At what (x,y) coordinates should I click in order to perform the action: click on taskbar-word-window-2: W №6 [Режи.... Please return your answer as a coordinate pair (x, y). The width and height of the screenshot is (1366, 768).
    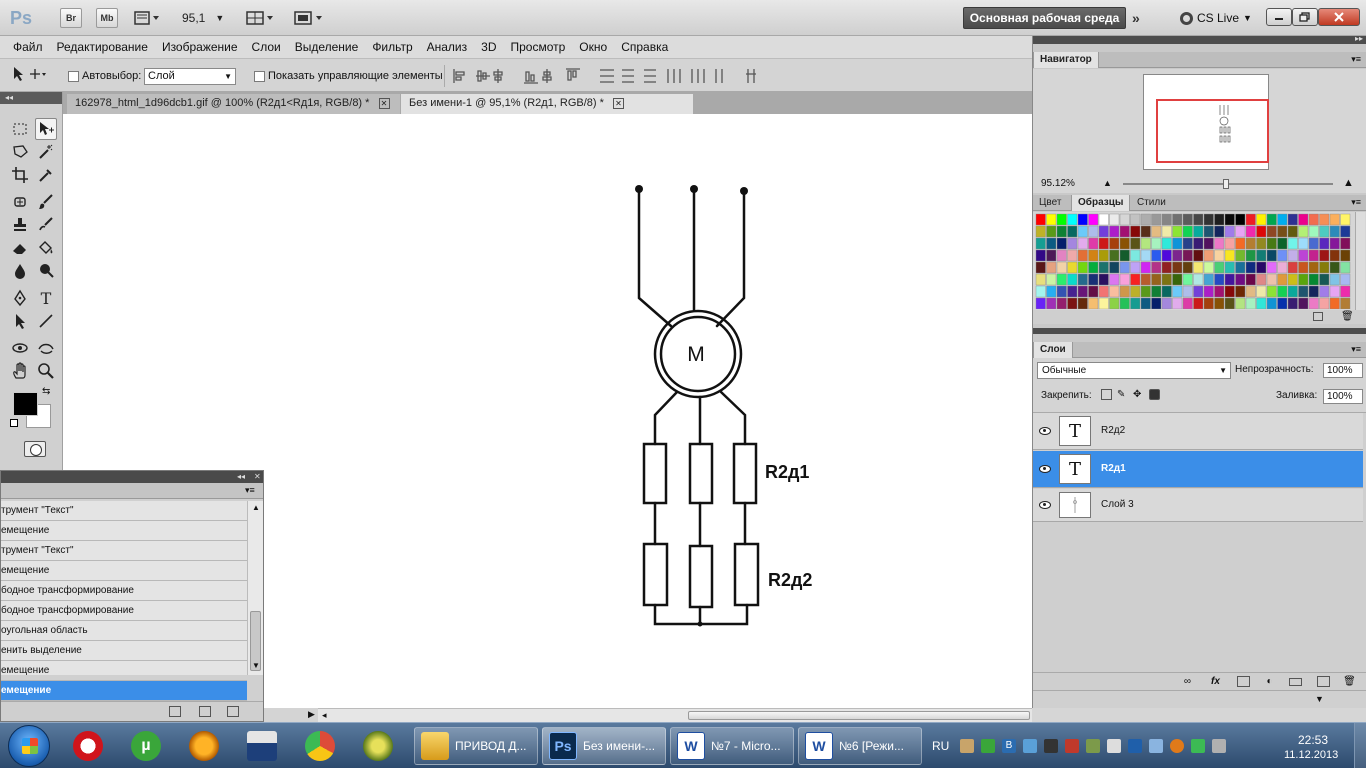
    Looking at the image, I should click on (860, 746).